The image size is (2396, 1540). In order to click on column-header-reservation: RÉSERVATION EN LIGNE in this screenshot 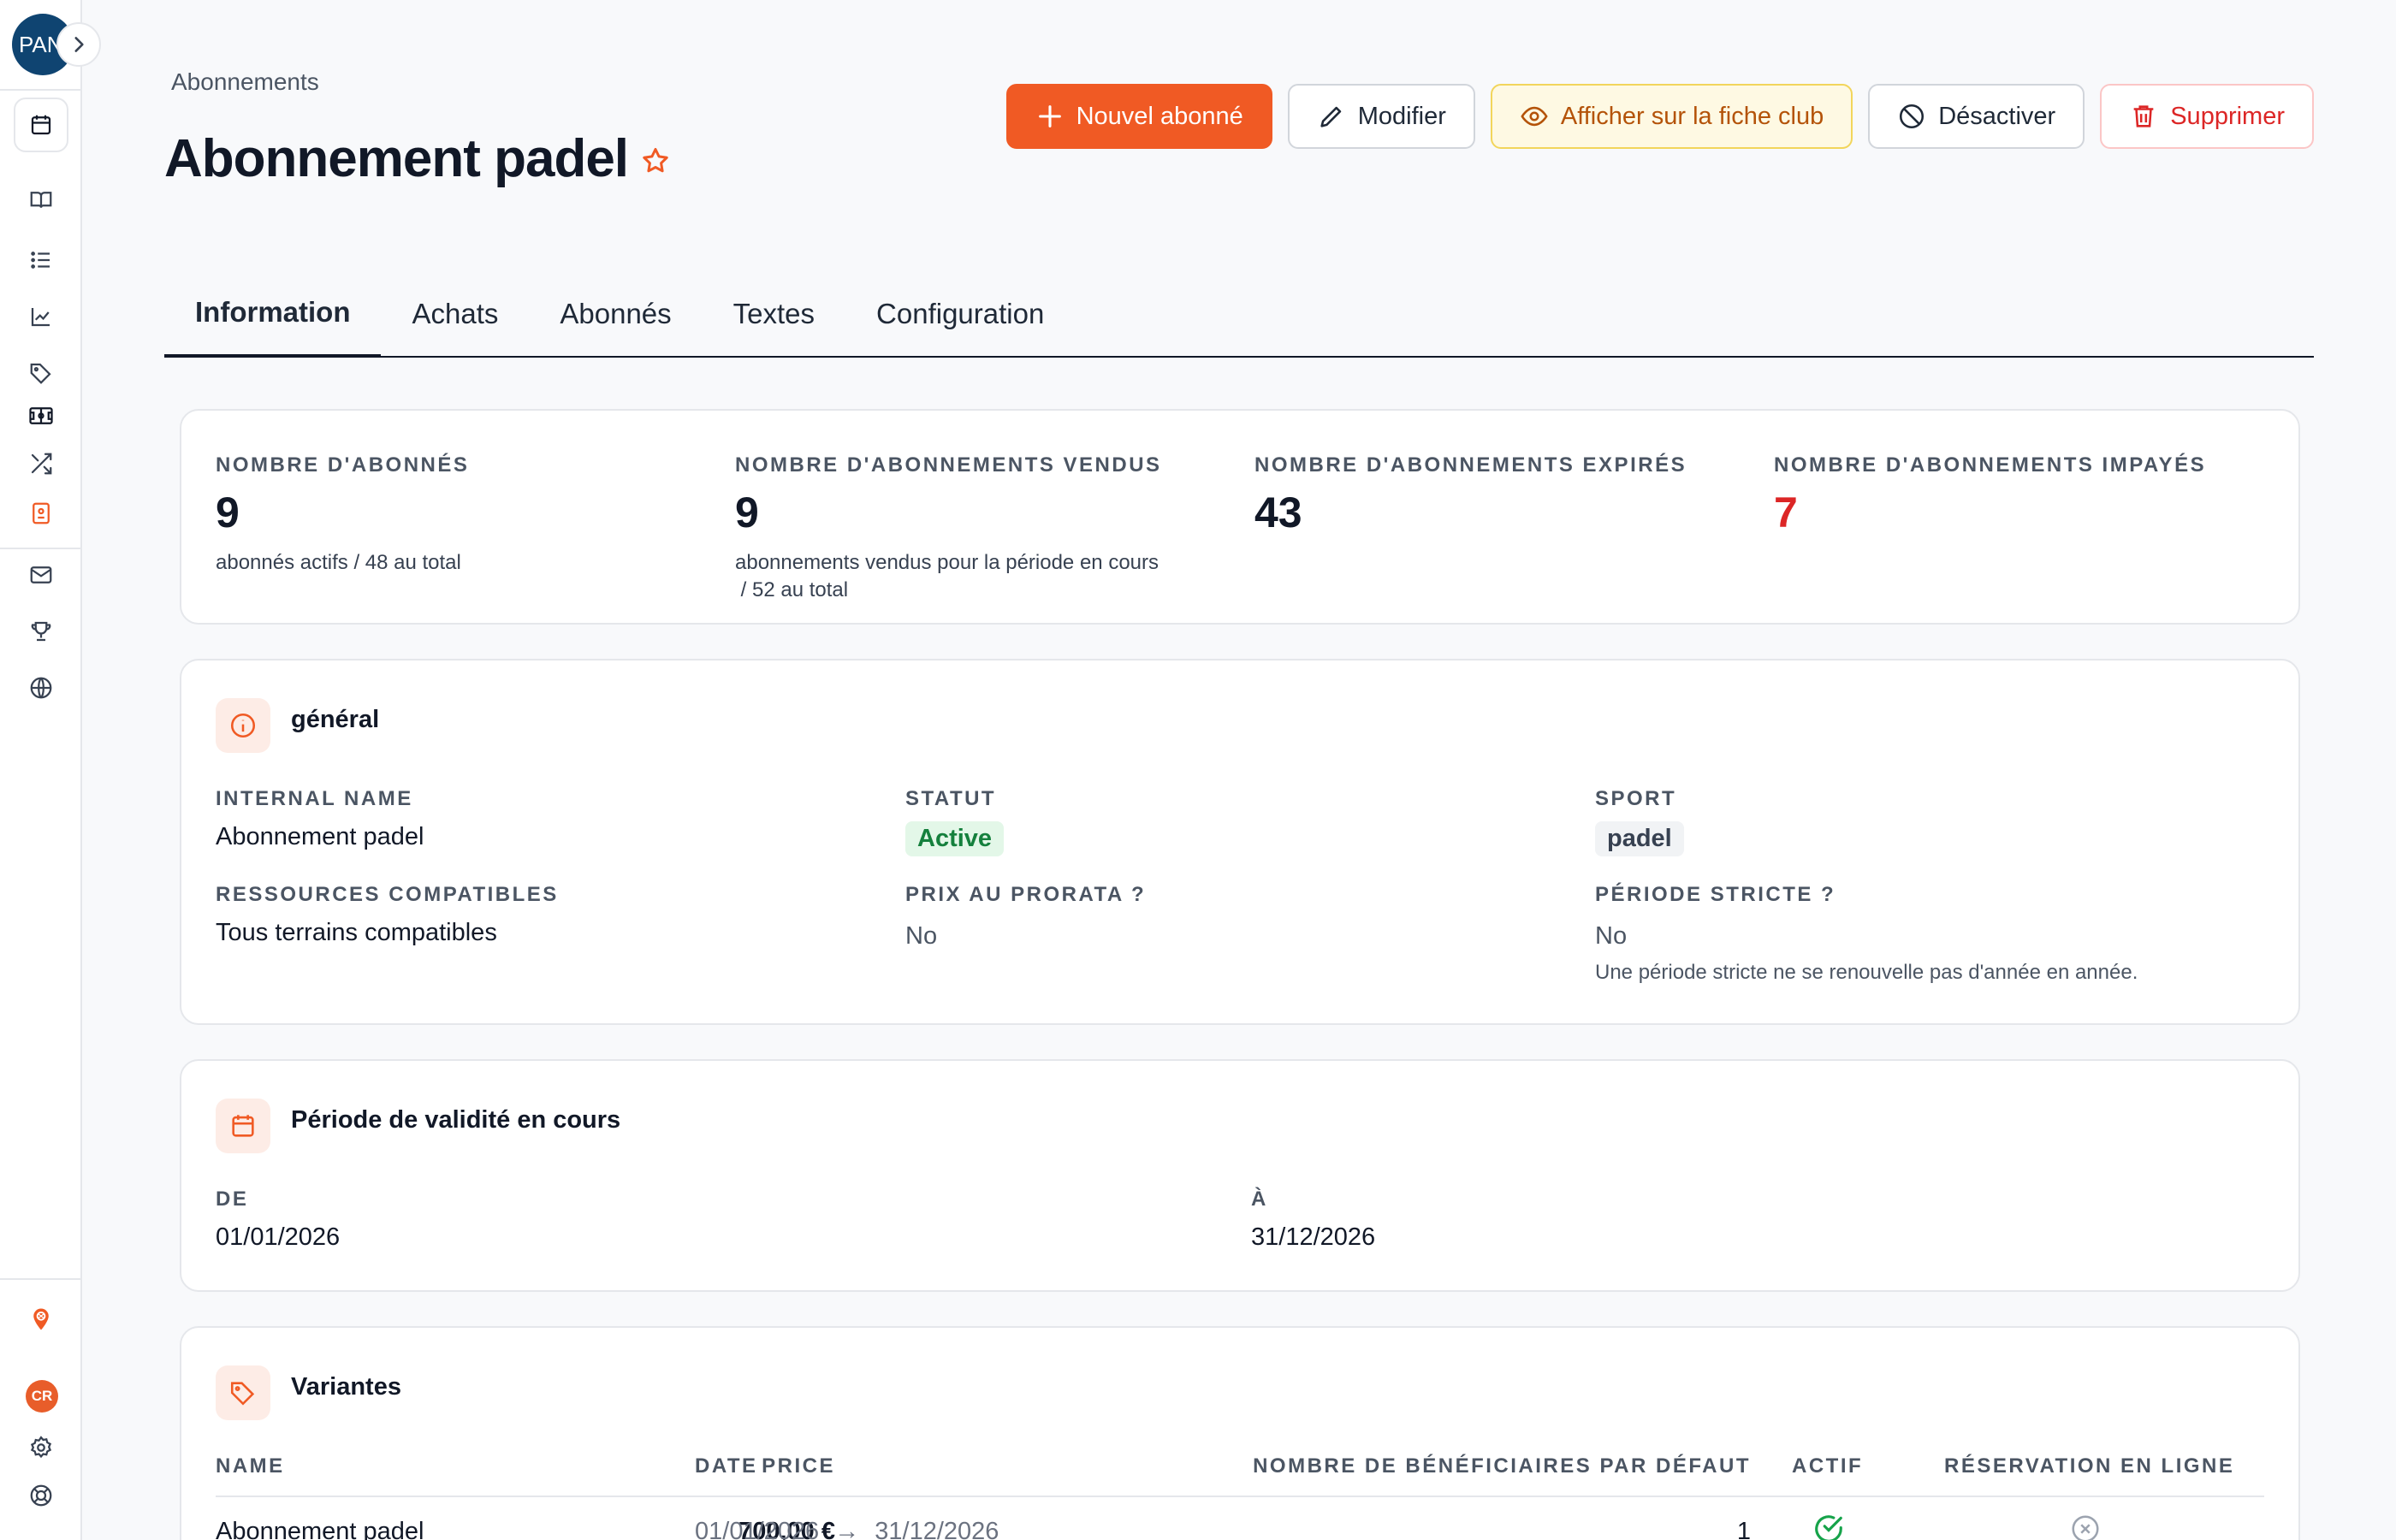, I will do `click(2089, 1466)`.